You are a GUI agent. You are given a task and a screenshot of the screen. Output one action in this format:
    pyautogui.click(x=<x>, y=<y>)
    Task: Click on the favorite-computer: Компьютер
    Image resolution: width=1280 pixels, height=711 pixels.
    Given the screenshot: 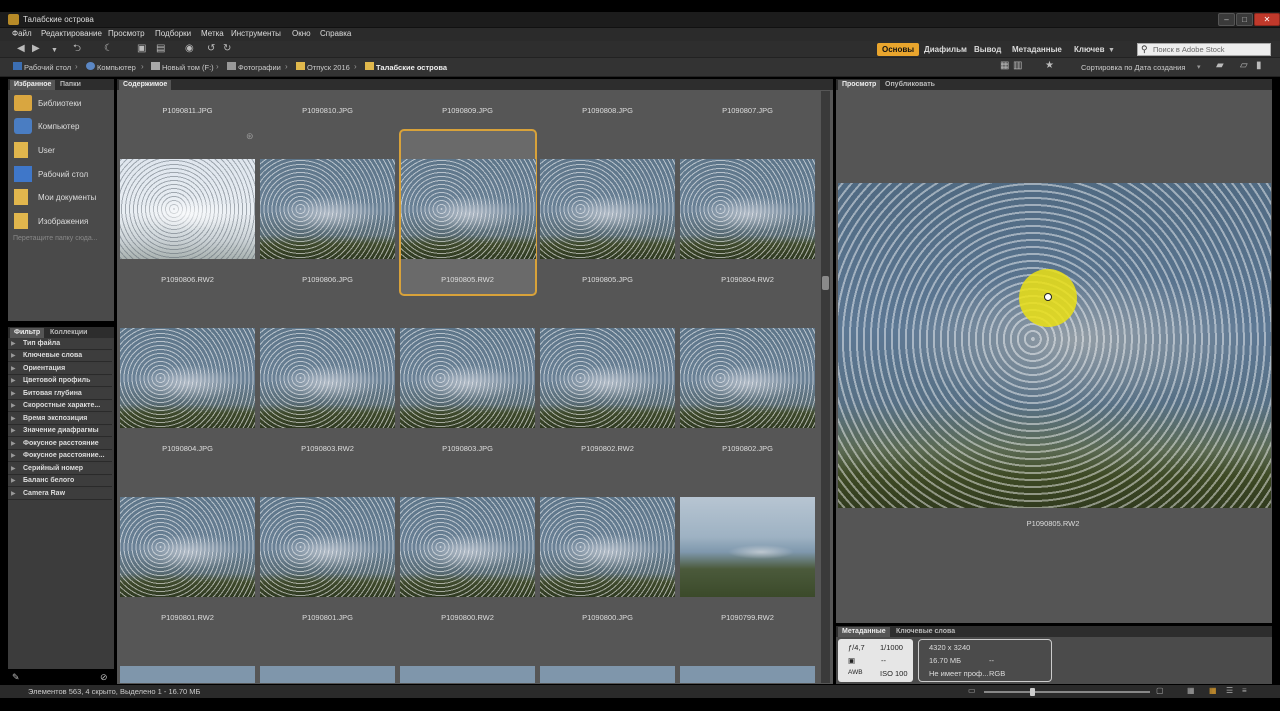 What is the action you would take?
    pyautogui.click(x=64, y=128)
    